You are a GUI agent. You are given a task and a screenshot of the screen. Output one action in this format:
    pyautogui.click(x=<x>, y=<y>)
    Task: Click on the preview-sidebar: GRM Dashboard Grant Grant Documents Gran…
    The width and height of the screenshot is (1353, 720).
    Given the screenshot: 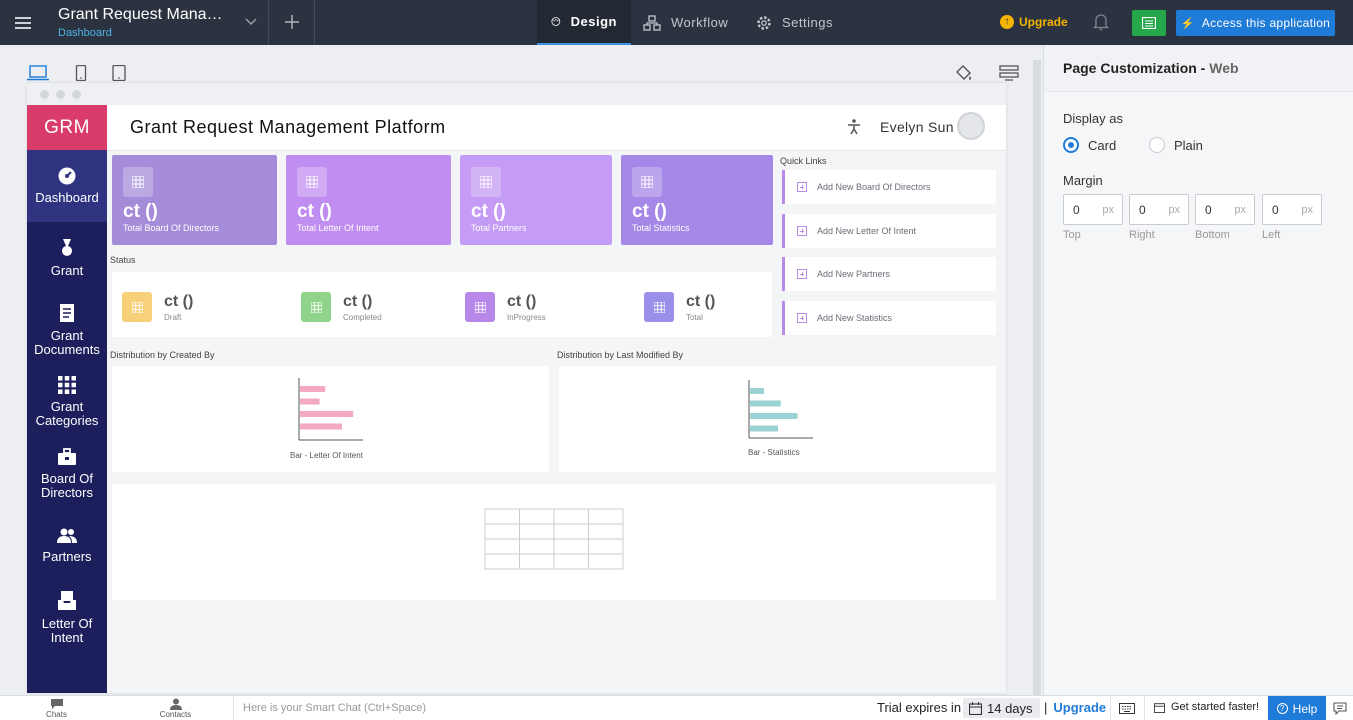 What is the action you would take?
    pyautogui.click(x=67, y=399)
    